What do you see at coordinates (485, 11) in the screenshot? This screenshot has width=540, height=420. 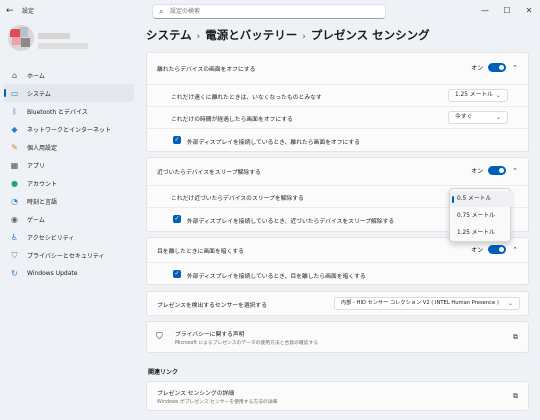 I see `minimize-icon: —` at bounding box center [485, 11].